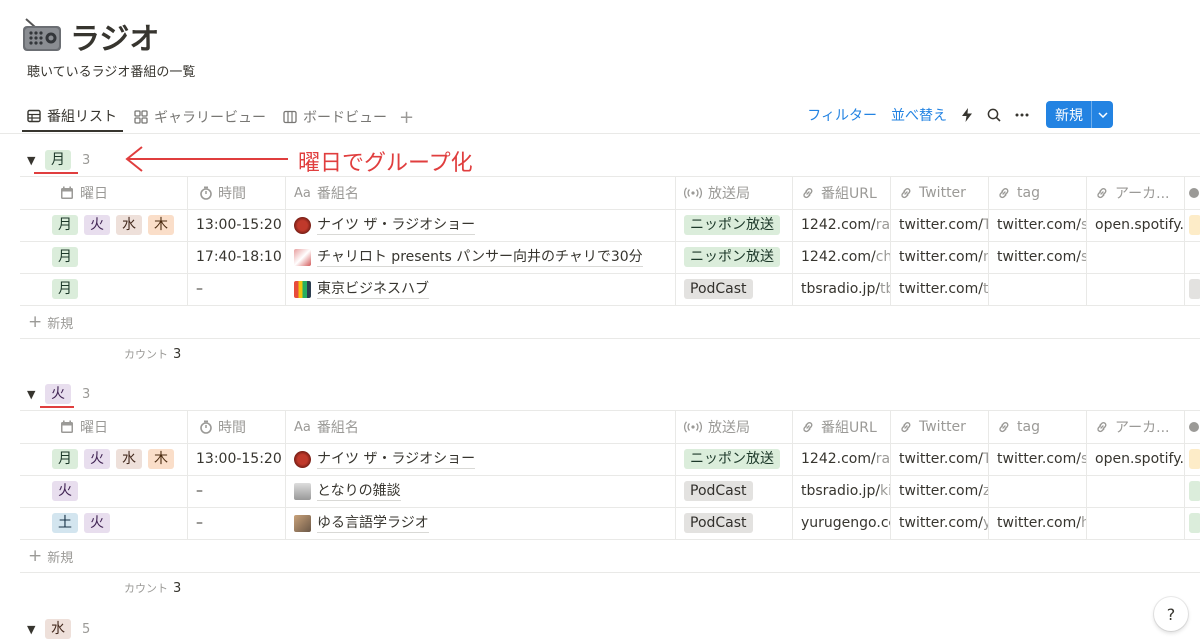 This screenshot has height=641, width=1200. Describe the element at coordinates (967, 115) in the screenshot. I see `automation-icon` at that location.